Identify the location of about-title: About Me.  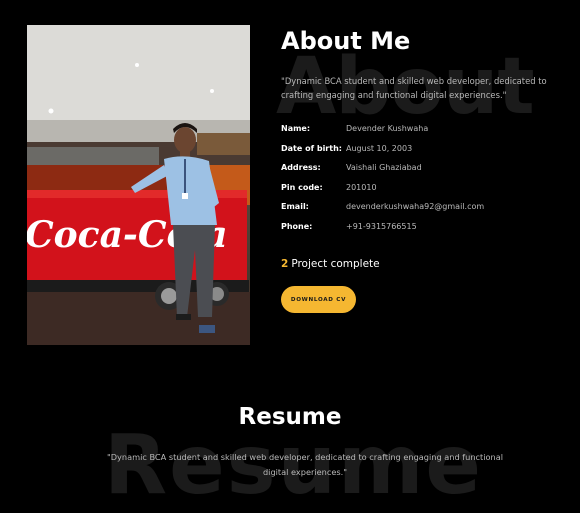
(346, 41).